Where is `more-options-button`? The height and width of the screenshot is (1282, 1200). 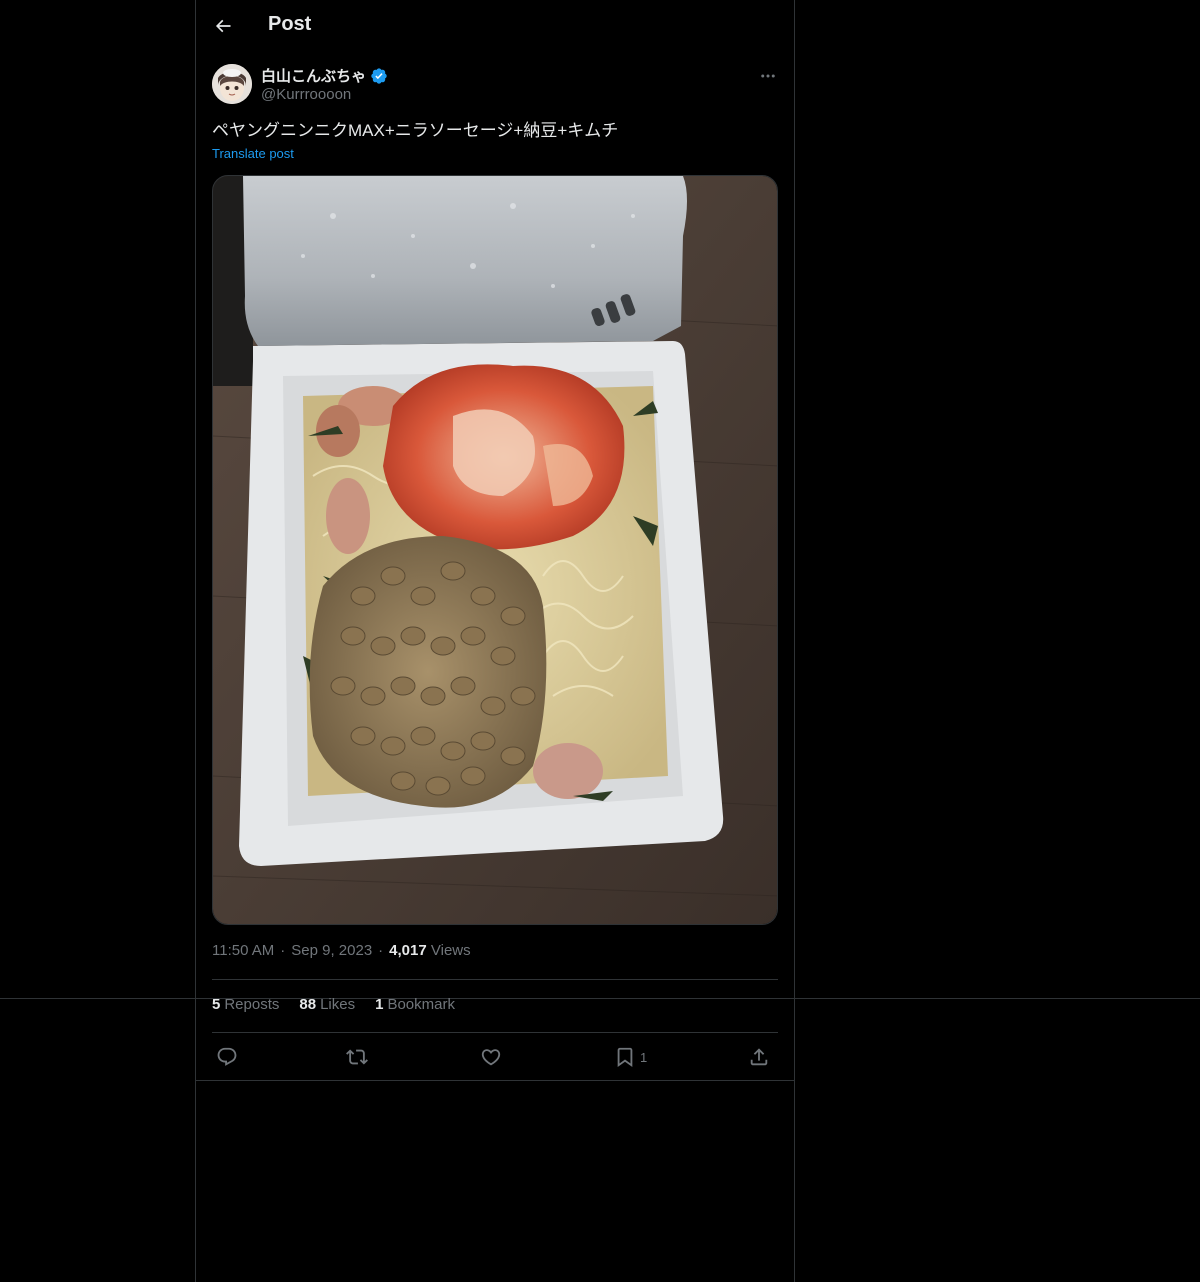 more-options-button is located at coordinates (768, 76).